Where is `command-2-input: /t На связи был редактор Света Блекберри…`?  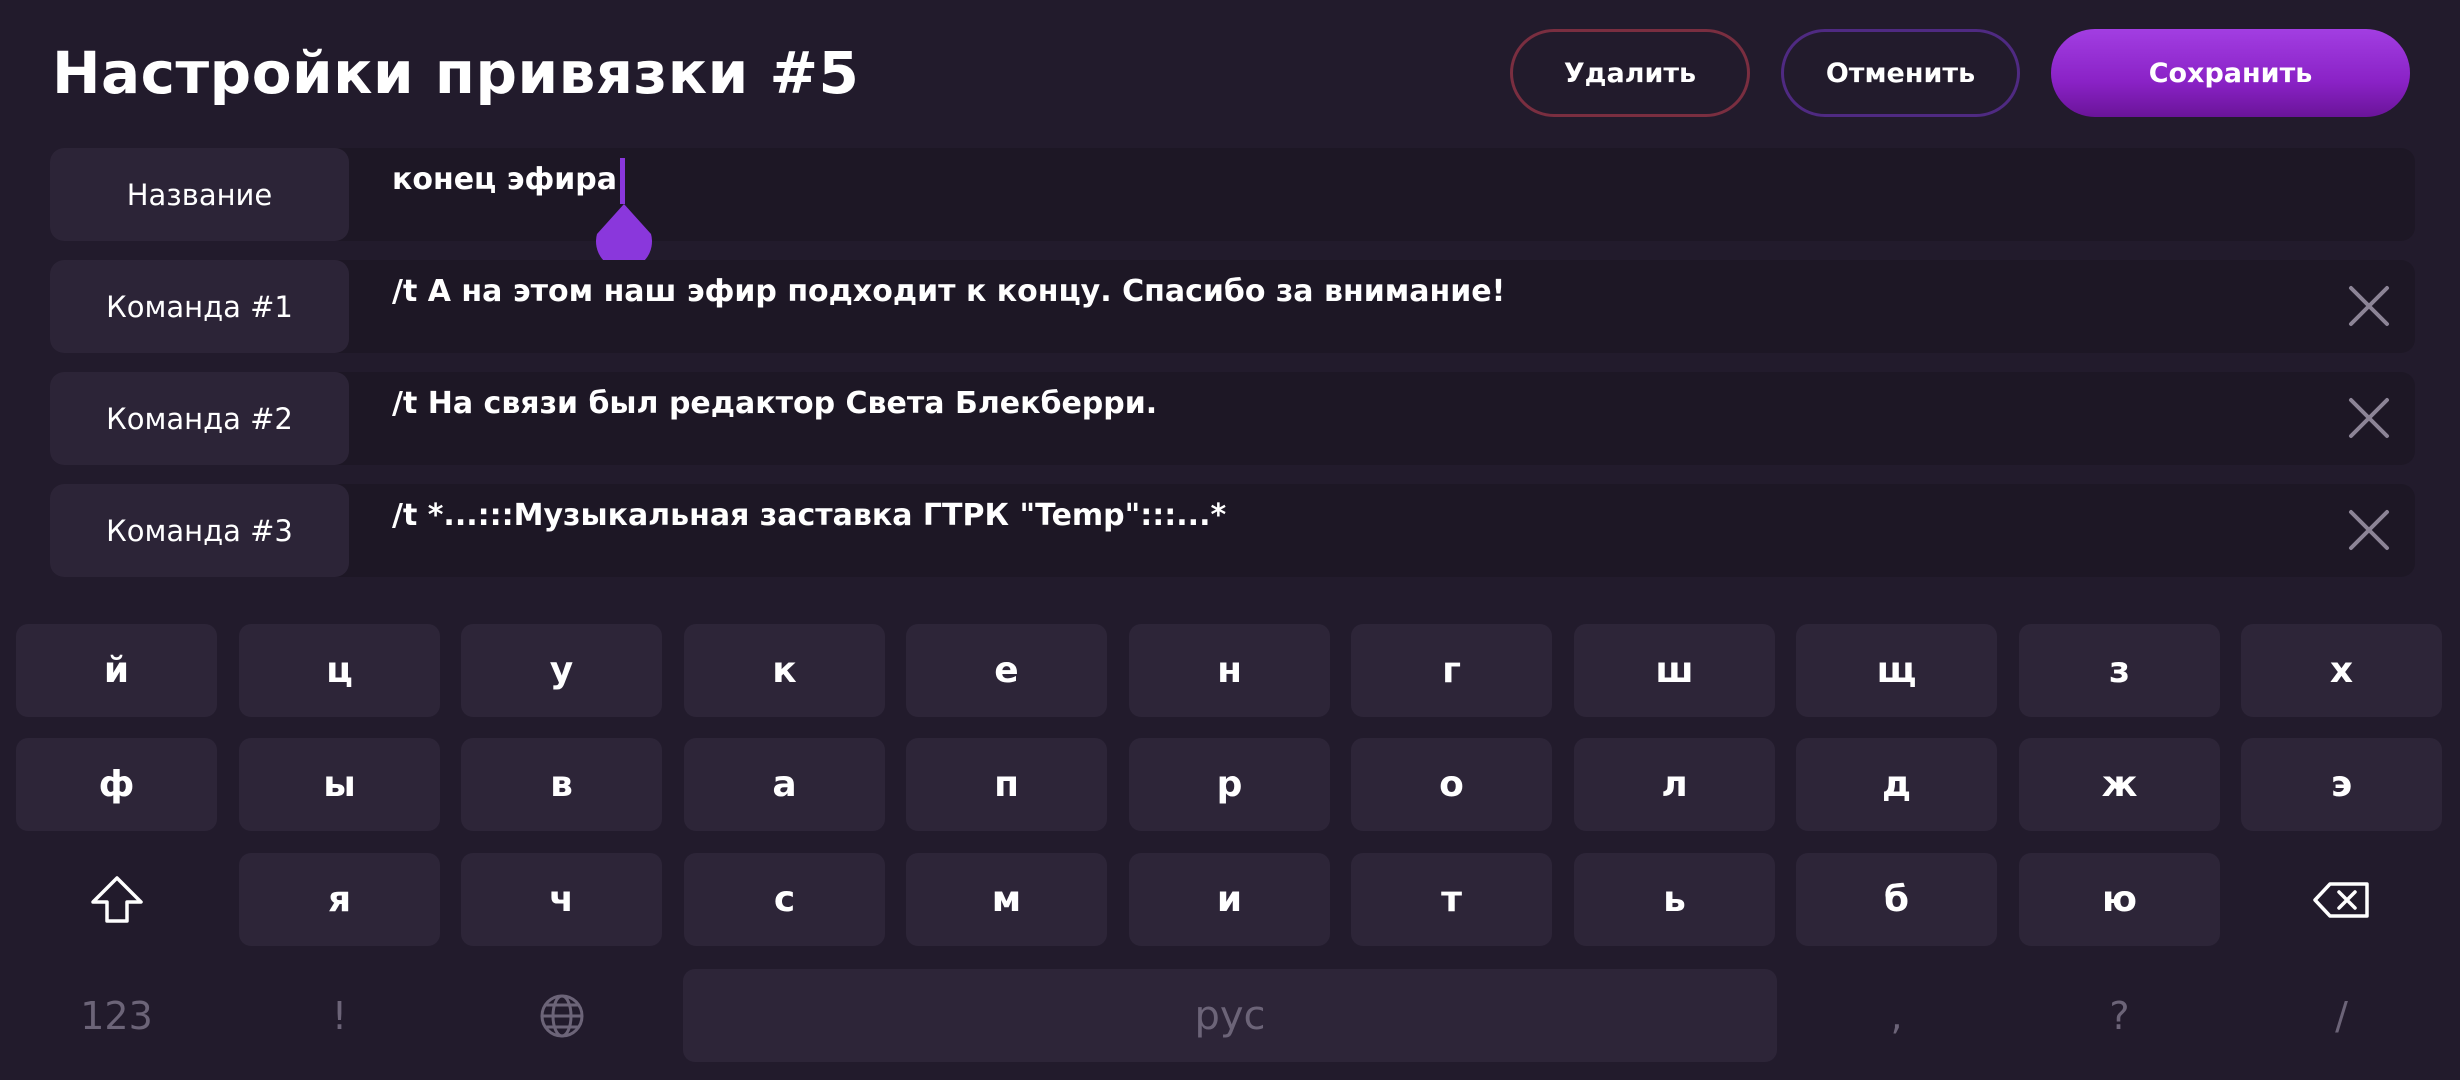 command-2-input: /t На связи был редактор Света Блекберри… is located at coordinates (1343, 404).